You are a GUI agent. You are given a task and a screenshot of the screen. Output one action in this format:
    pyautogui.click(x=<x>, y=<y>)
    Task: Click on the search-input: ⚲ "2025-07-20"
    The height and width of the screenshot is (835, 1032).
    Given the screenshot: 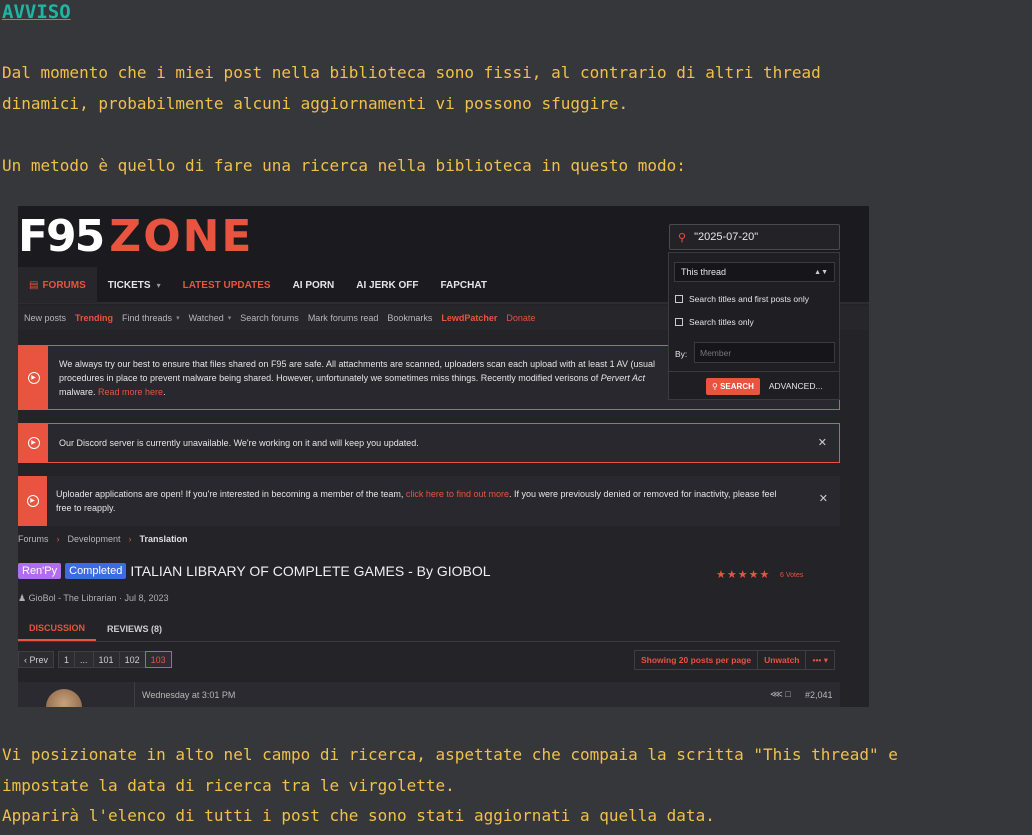 What is the action you would take?
    pyautogui.click(x=754, y=237)
    